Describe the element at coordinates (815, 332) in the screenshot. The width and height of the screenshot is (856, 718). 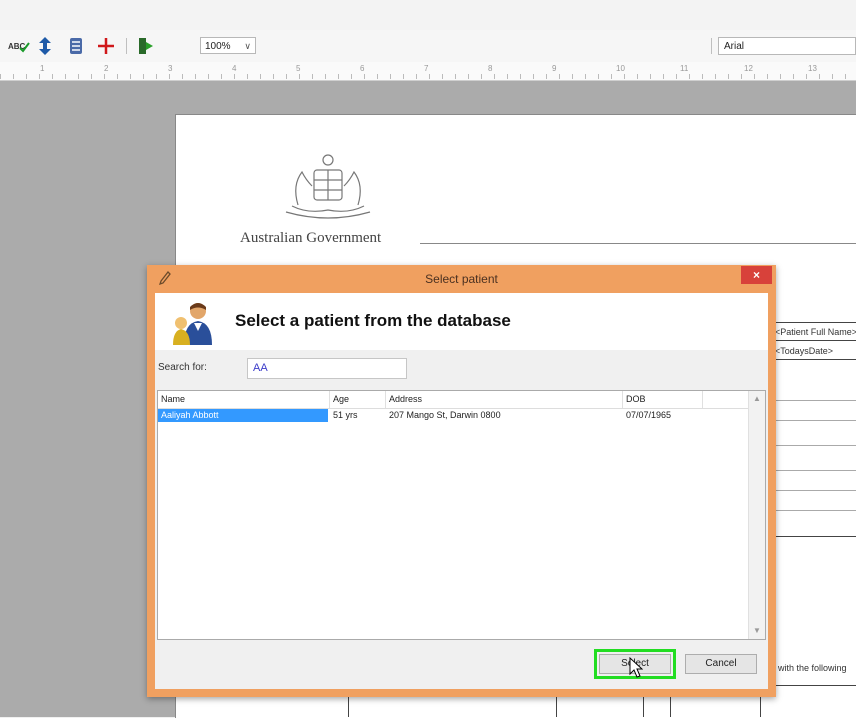
I see `field-patient-name: <Patient Full Name>` at that location.